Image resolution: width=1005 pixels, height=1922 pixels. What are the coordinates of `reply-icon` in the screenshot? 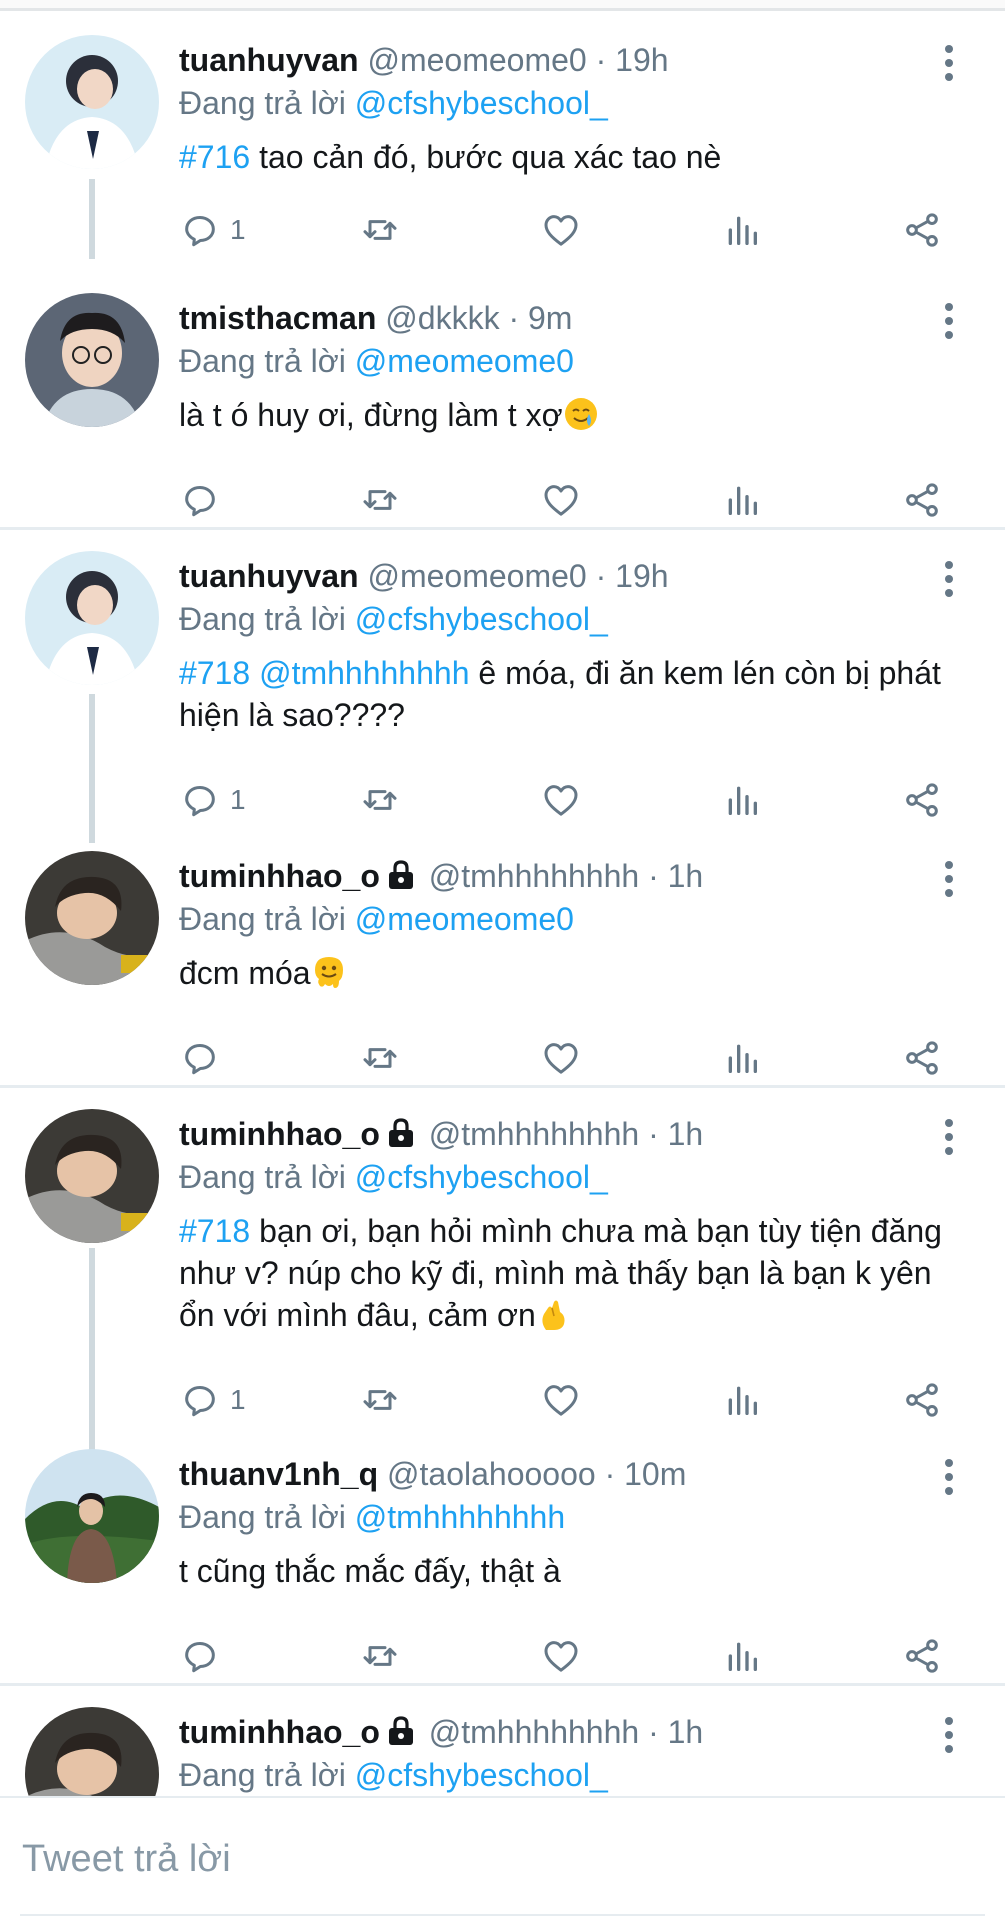 It's located at (200, 1401).